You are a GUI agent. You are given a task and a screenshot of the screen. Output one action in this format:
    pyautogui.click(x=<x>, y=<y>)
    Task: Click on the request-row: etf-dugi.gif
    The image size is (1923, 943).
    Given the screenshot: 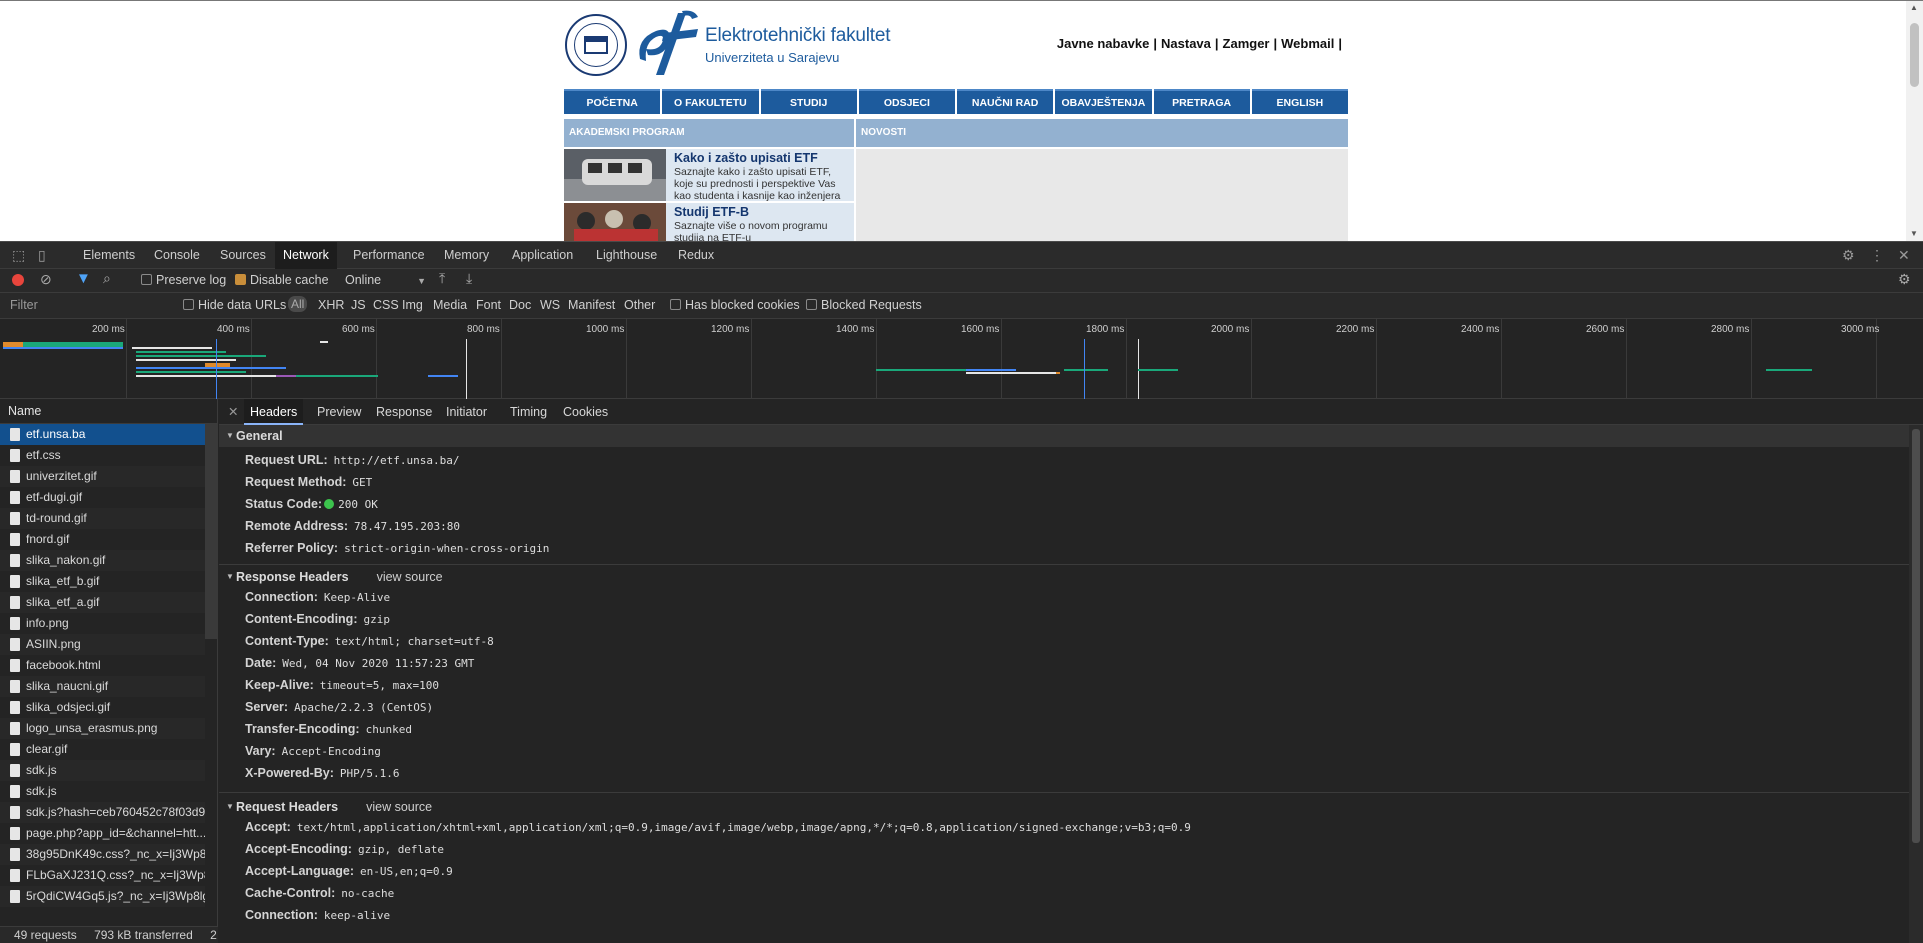 What is the action you would take?
    pyautogui.click(x=102, y=497)
    